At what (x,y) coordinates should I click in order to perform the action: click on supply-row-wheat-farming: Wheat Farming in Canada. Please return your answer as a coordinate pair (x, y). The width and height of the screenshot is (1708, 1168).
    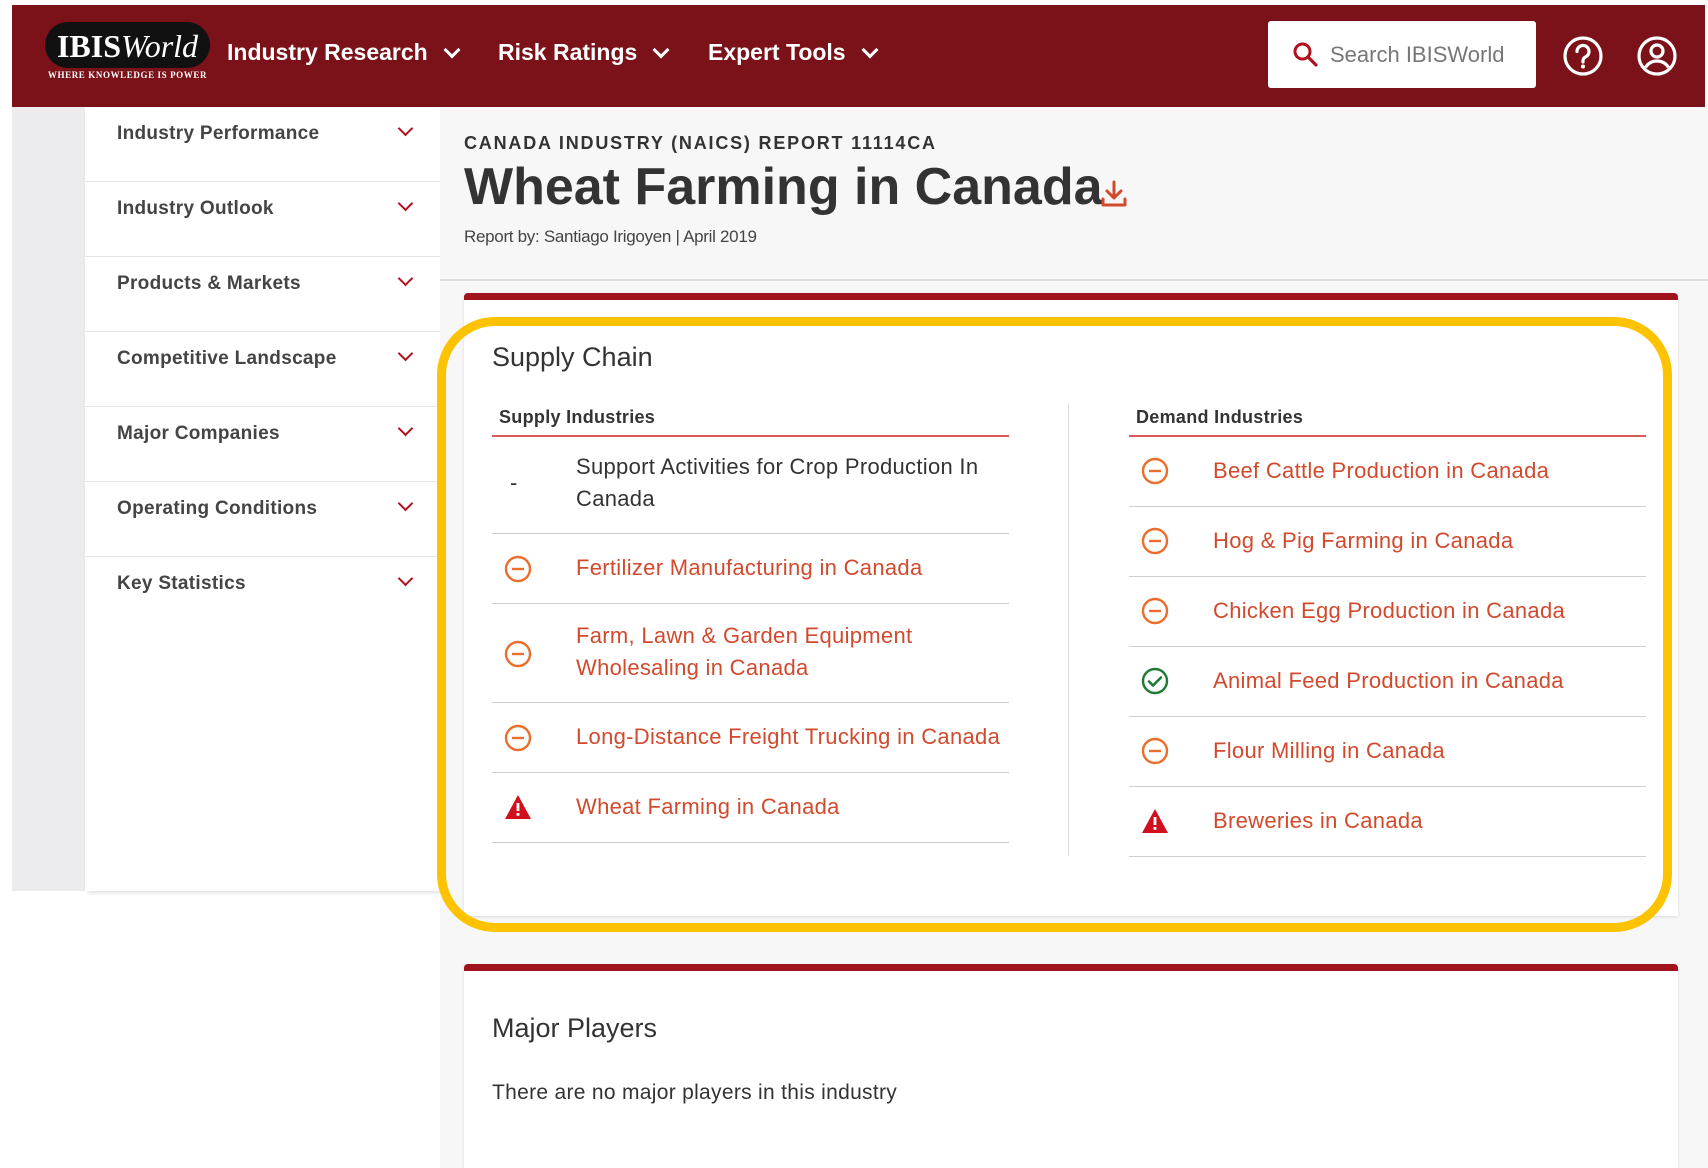
    Looking at the image, I should click on (750, 808).